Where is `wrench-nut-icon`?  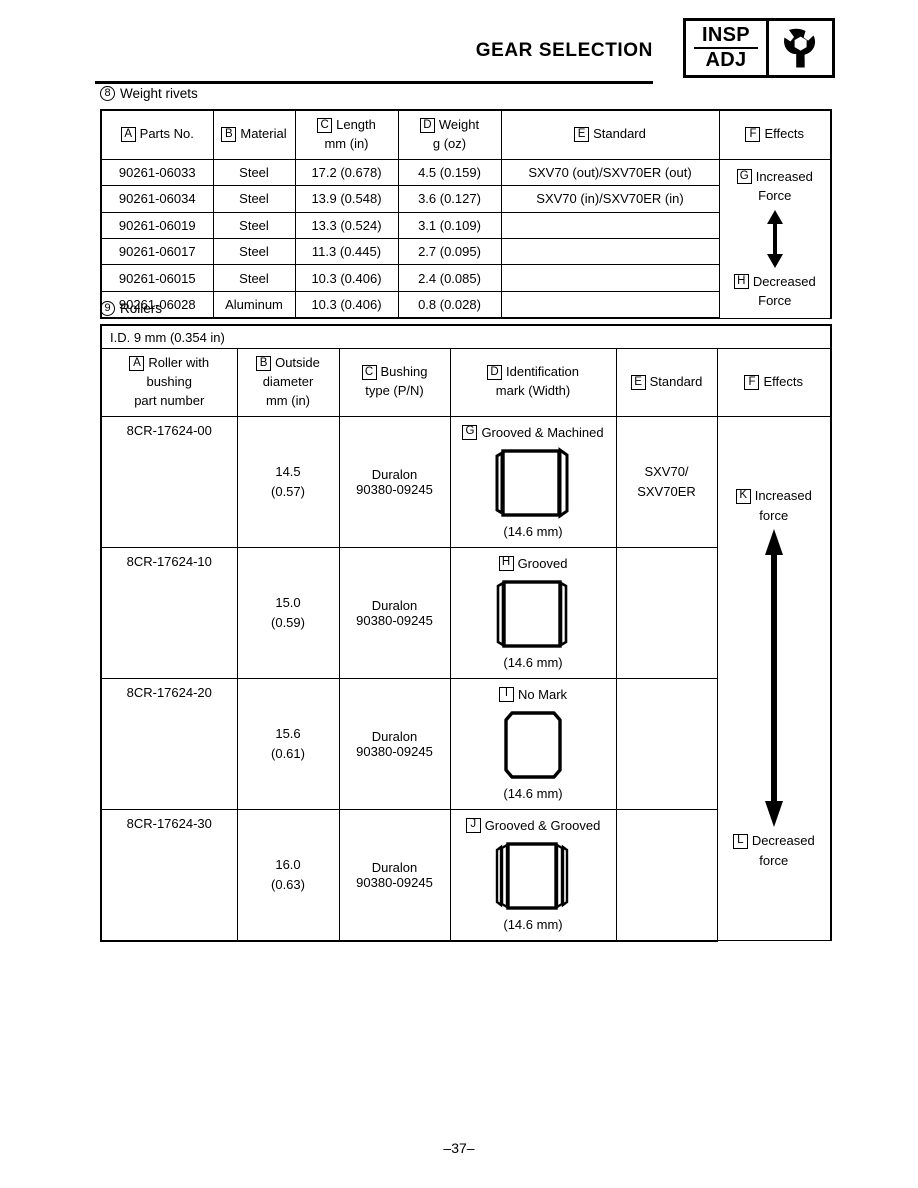 wrench-nut-icon is located at coordinates (800, 48).